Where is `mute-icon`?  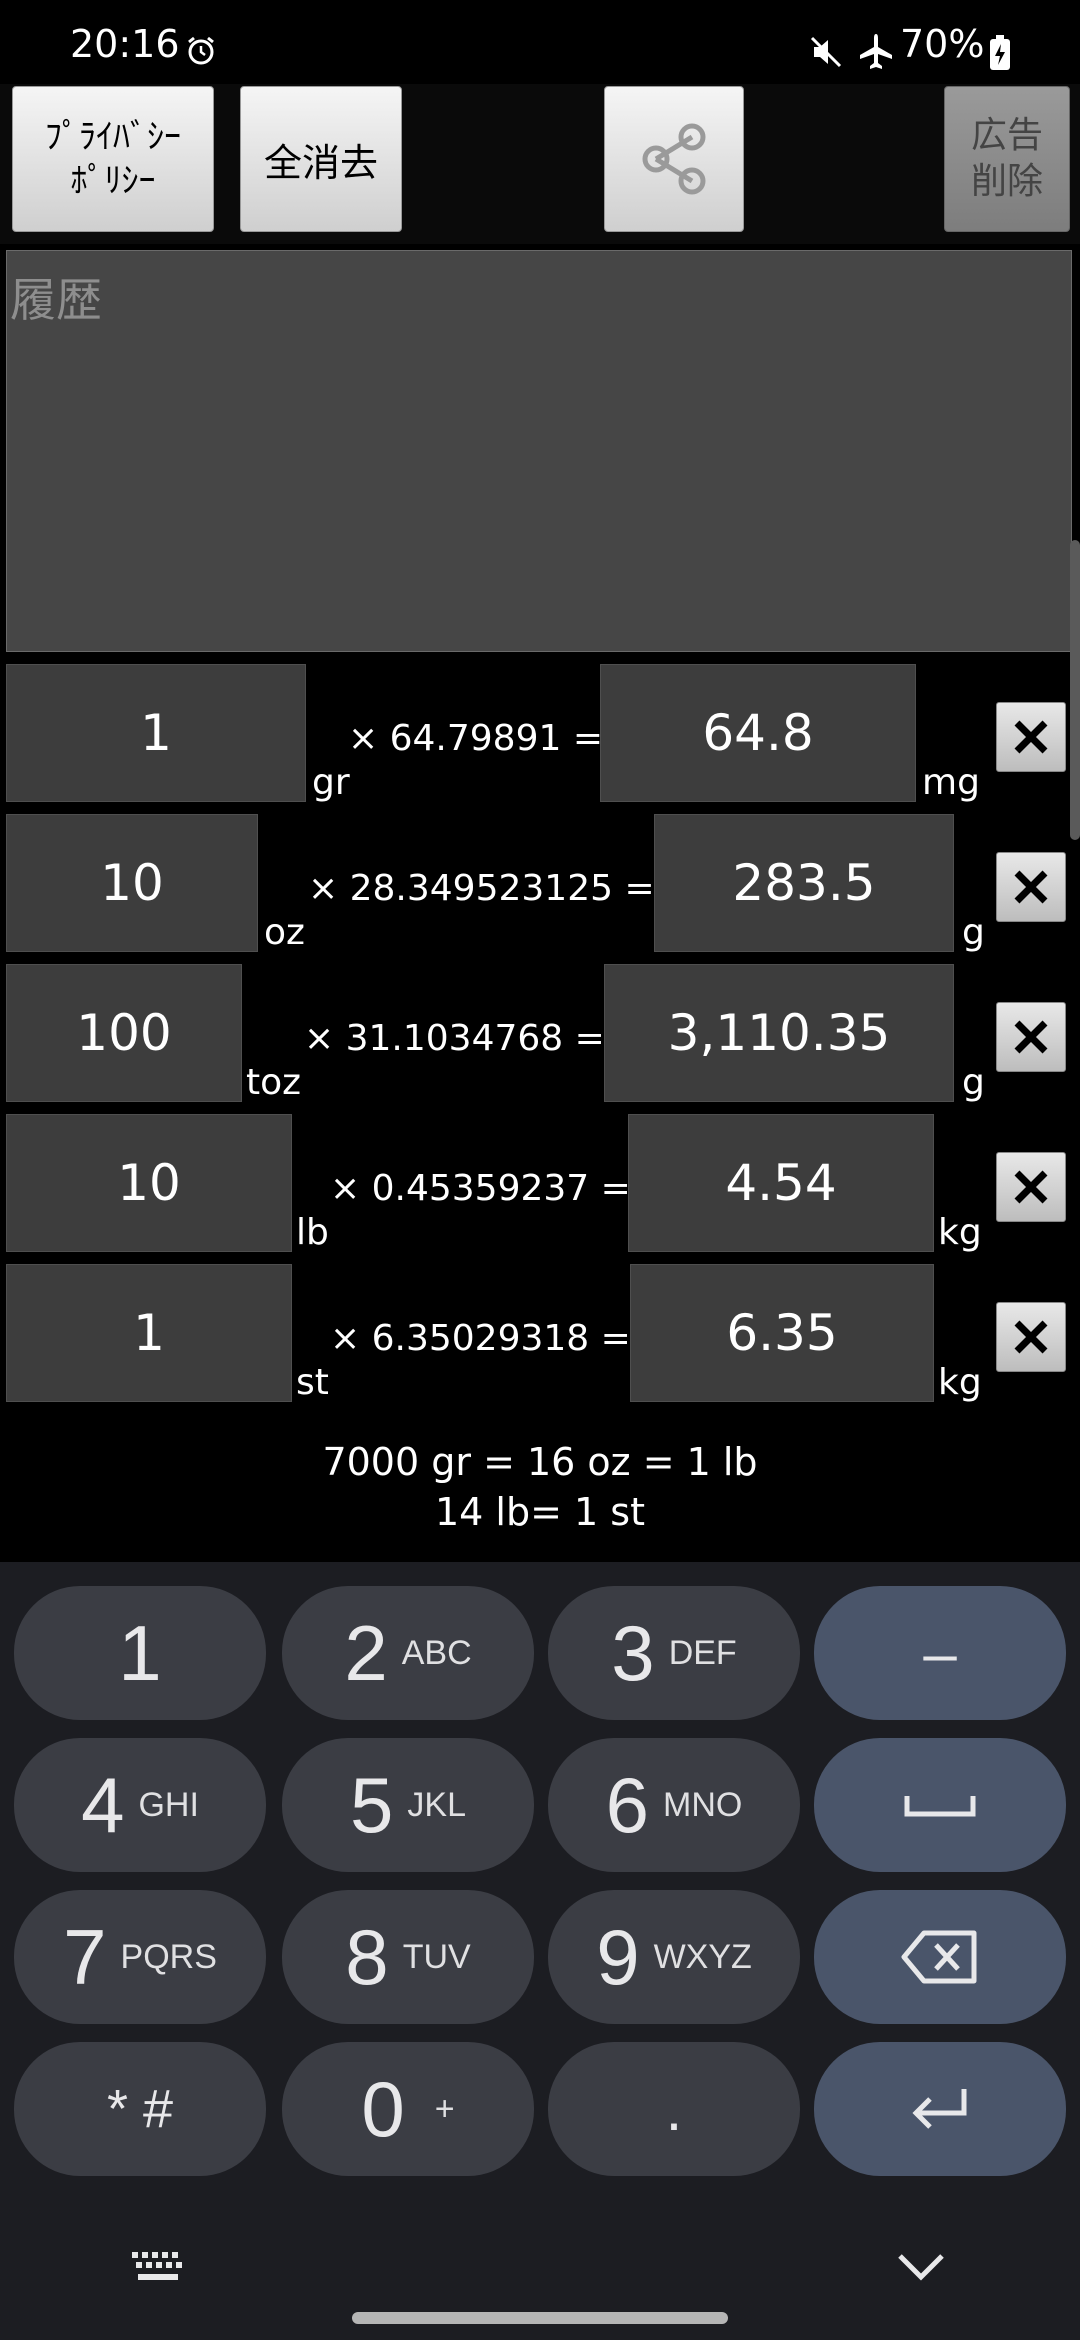 mute-icon is located at coordinates (826, 52).